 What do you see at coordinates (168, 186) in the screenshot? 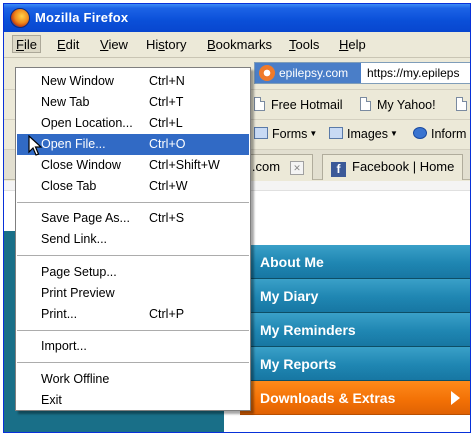
I see `menu-item-shortcut: Ctrl+W` at bounding box center [168, 186].